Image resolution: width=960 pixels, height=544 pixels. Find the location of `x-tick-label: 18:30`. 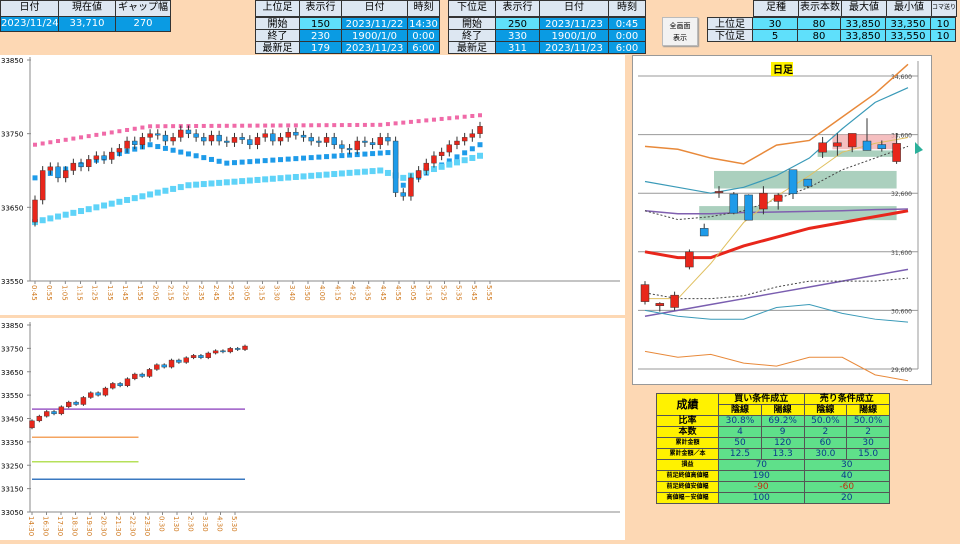

x-tick-label: 18:30 is located at coordinates (75, 526).